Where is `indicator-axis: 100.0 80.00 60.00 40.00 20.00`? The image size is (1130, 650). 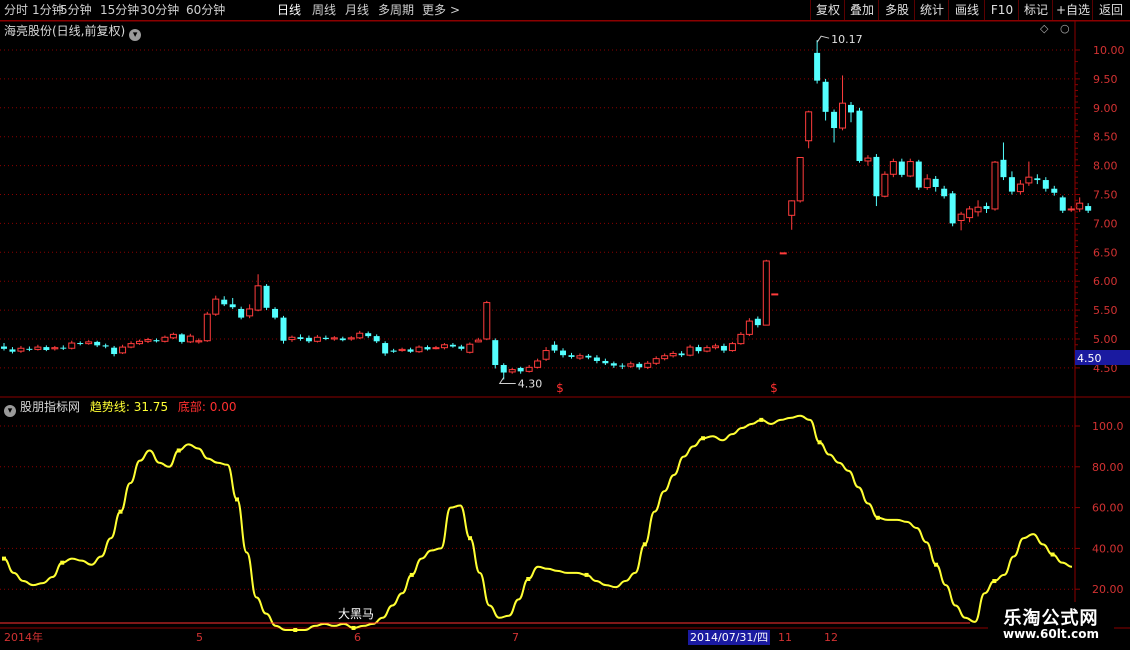 indicator-axis: 100.0 80.00 60.00 40.00 20.00 is located at coordinates (1099, 508).